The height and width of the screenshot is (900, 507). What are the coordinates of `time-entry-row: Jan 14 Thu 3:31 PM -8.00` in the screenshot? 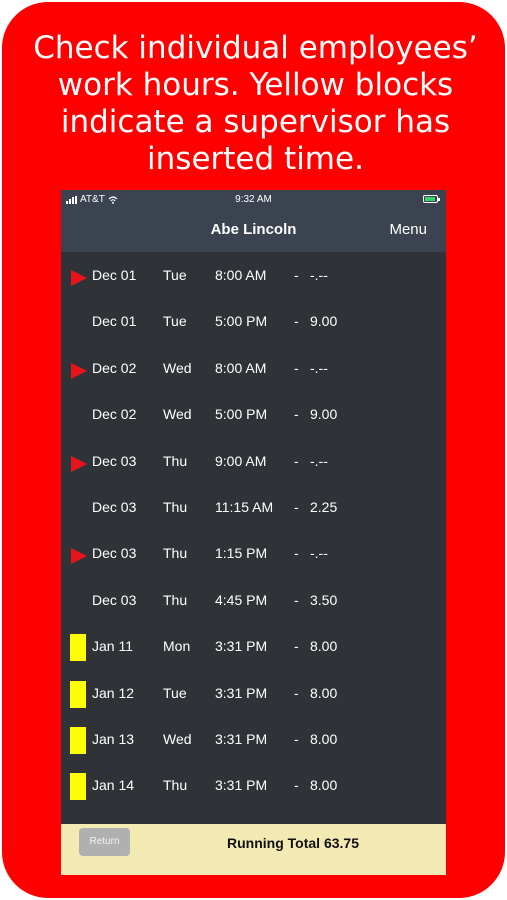 It's located at (253, 785).